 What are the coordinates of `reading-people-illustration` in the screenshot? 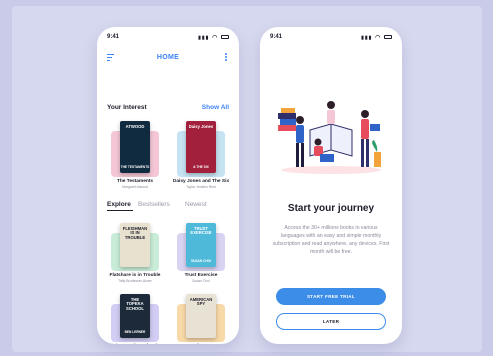 It's located at (329, 137).